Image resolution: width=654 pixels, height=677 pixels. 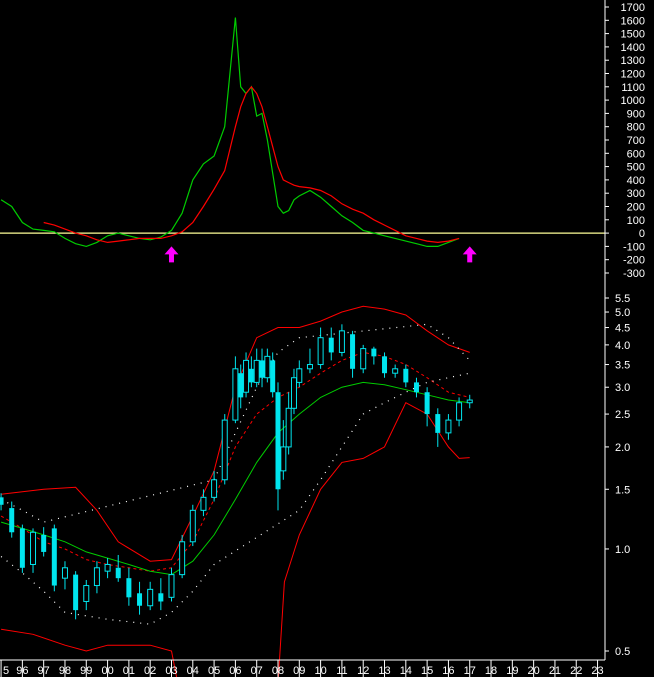 What do you see at coordinates (107, 671) in the screenshot?
I see `x-tick-label: 00` at bounding box center [107, 671].